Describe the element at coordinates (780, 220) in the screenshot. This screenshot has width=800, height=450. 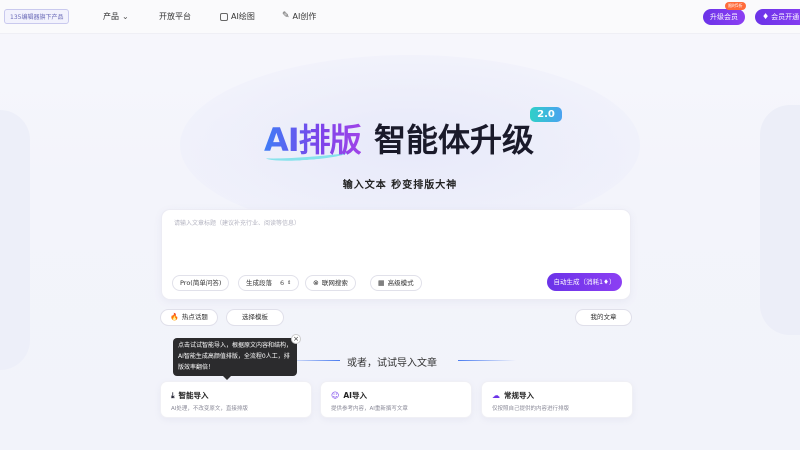
I see `bg-right-panel` at that location.